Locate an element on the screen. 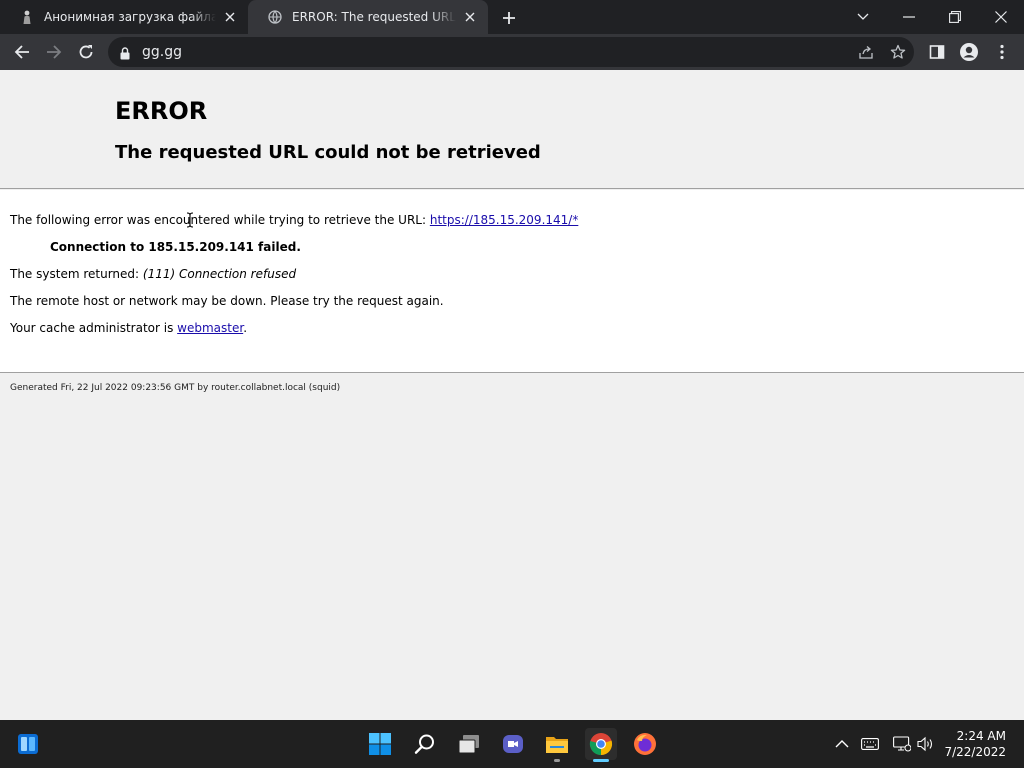 Image resolution: width=1024 pixels, height=768 pixels. chat-icon is located at coordinates (513, 744).